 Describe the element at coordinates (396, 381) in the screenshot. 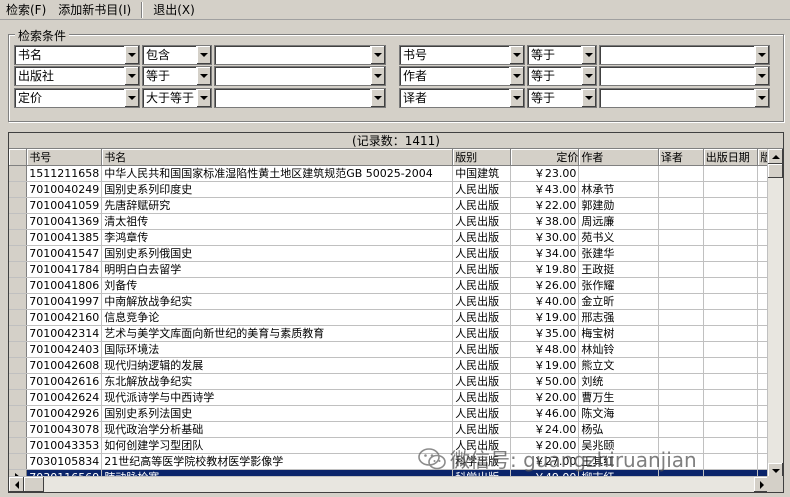

I see `table-row: 7010042616 东北解放战争纪实 人民出版 ￥50.00 刘统` at that location.